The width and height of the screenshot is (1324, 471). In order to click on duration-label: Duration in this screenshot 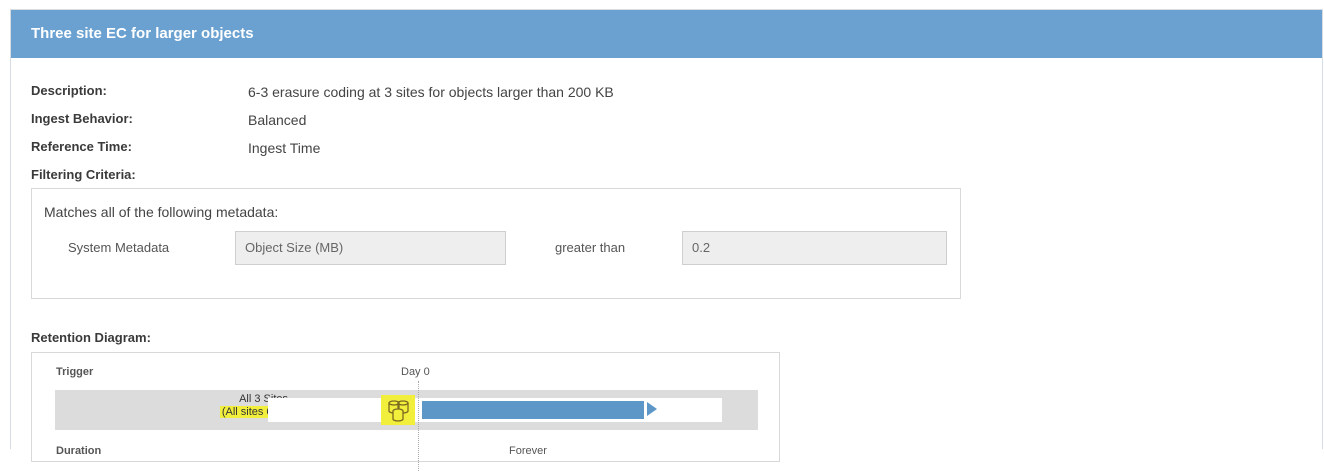, I will do `click(79, 451)`.